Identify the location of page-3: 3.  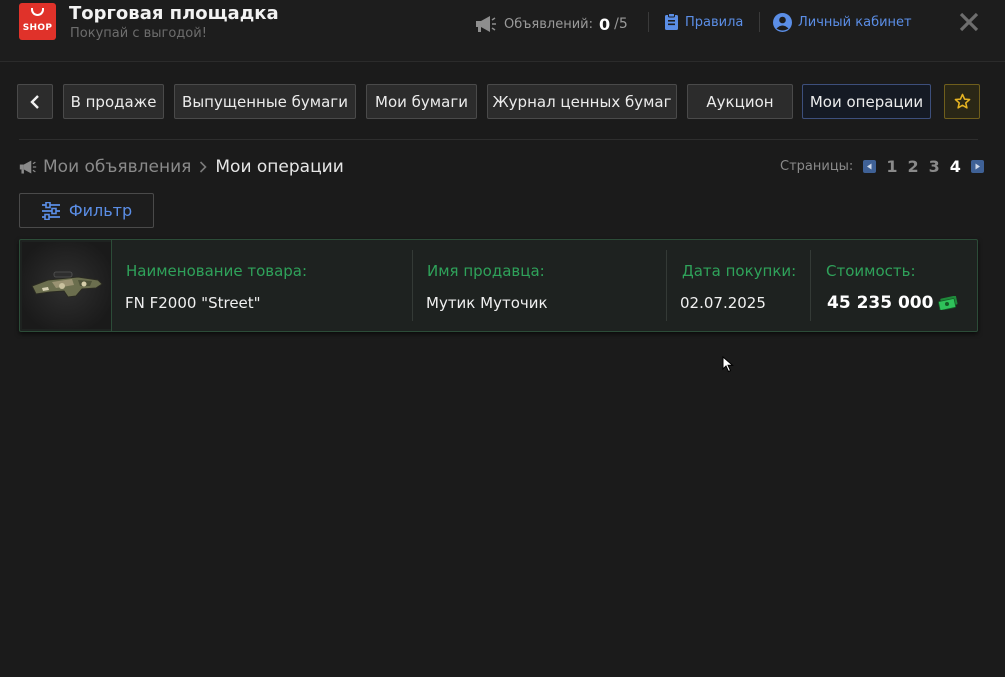
(934, 166).